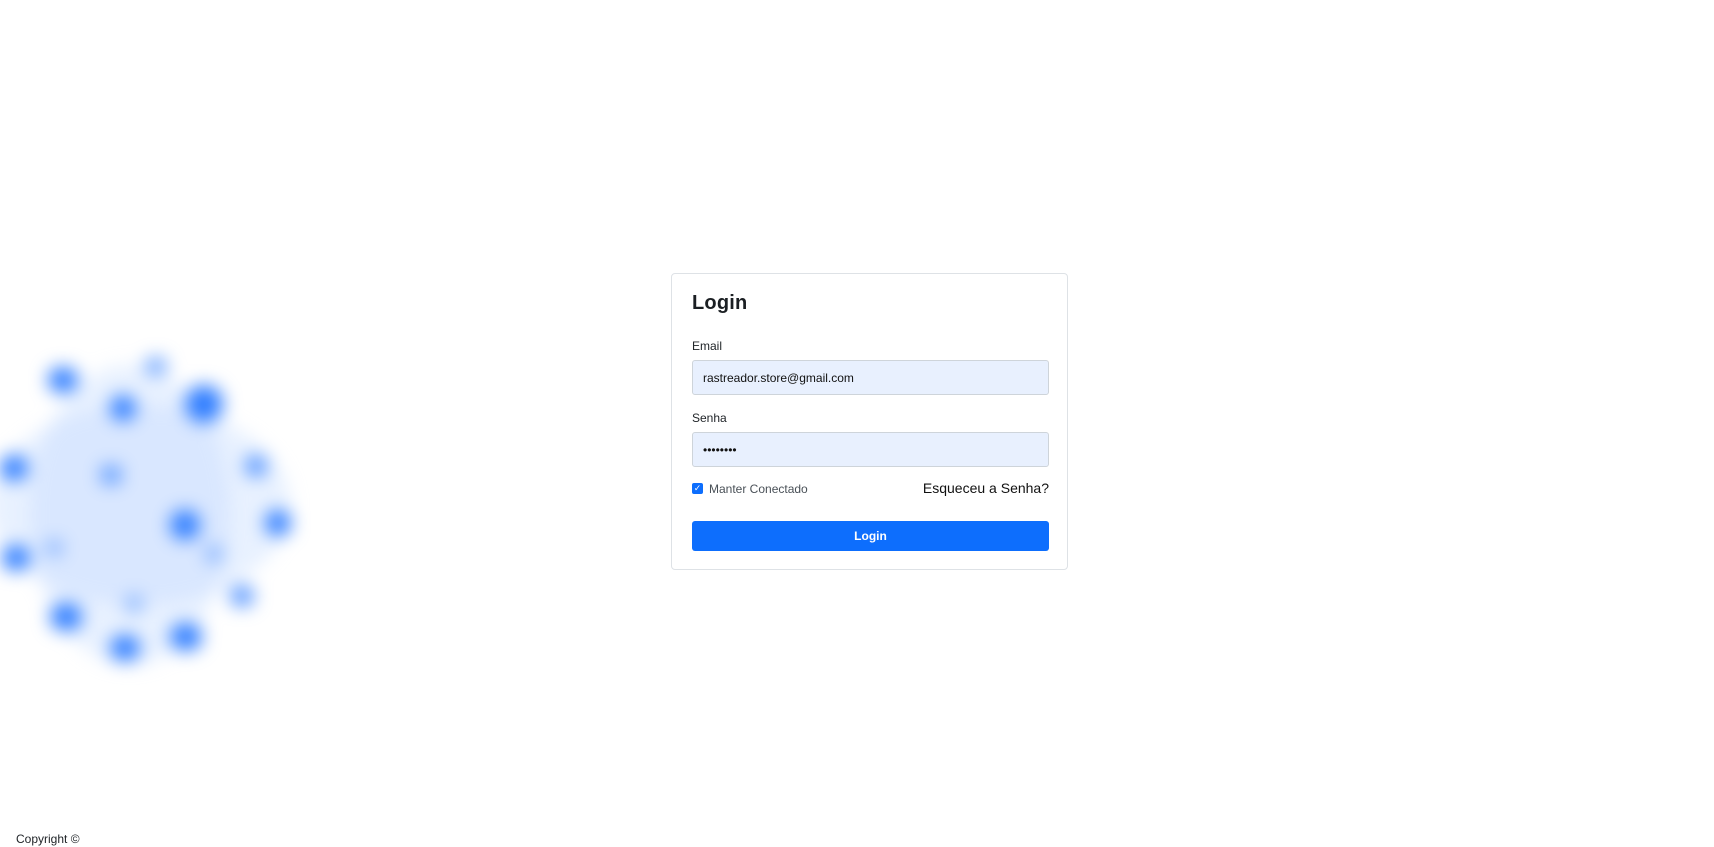 The height and width of the screenshot is (847, 1714). Describe the element at coordinates (707, 346) in the screenshot. I see `email-label: Email` at that location.